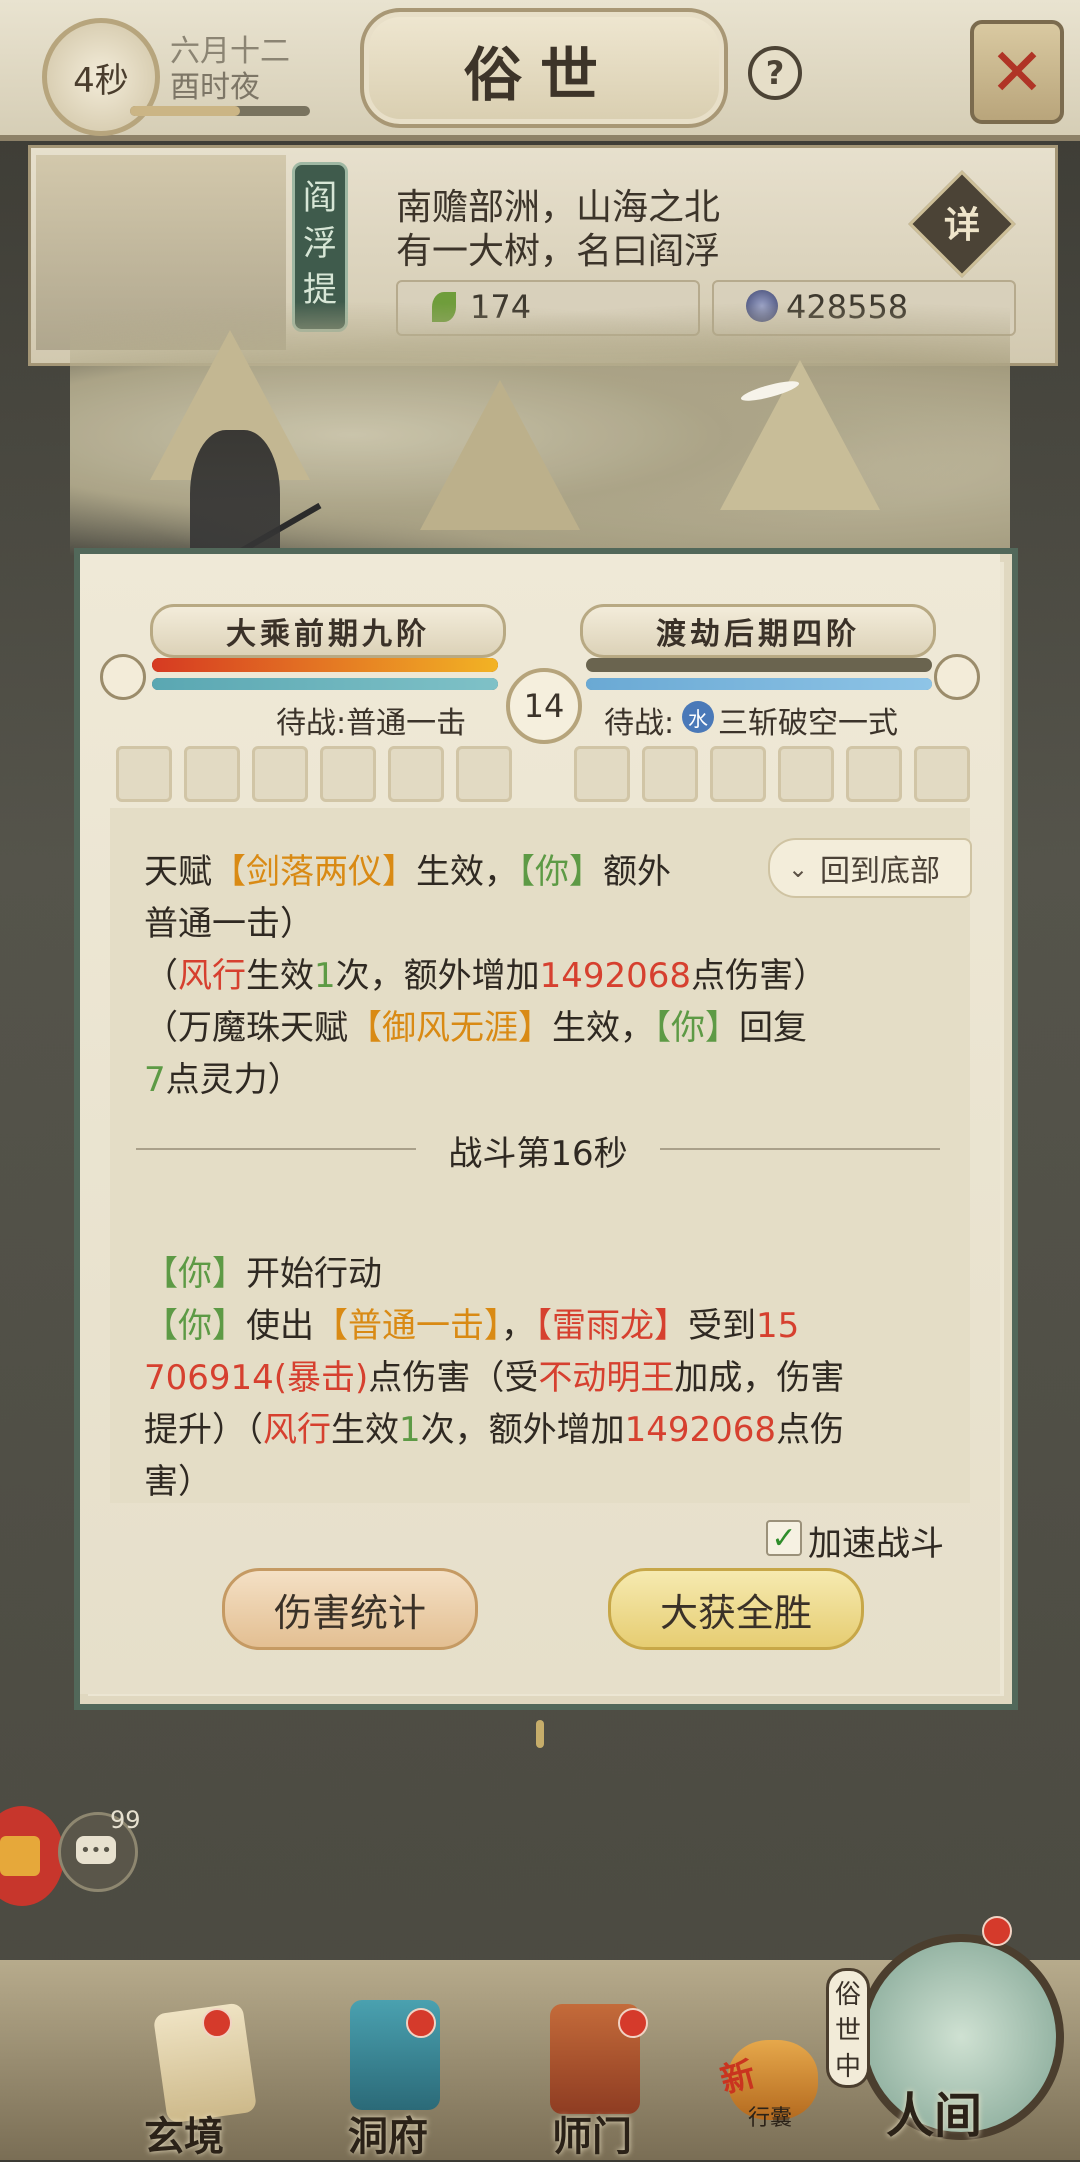 This screenshot has height=2162, width=1080. Describe the element at coordinates (934, 2111) in the screenshot. I see `world-label: 人间` at that location.